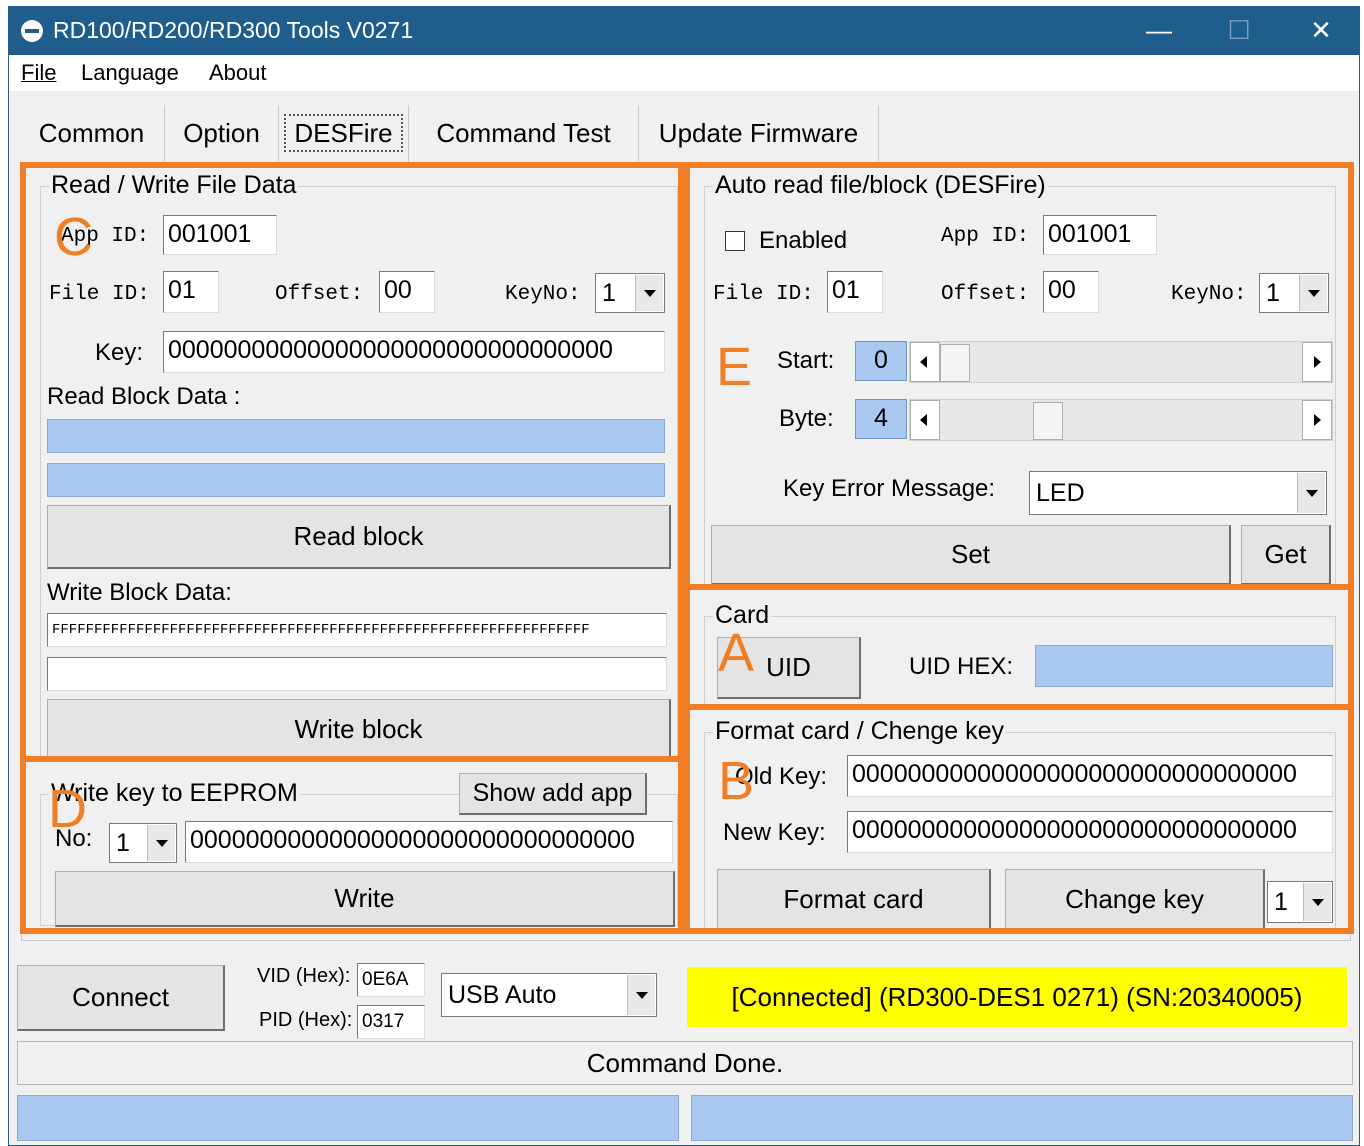 This screenshot has width=1364, height=1146. What do you see at coordinates (348, 1118) in the screenshot?
I see `status-field-left` at bounding box center [348, 1118].